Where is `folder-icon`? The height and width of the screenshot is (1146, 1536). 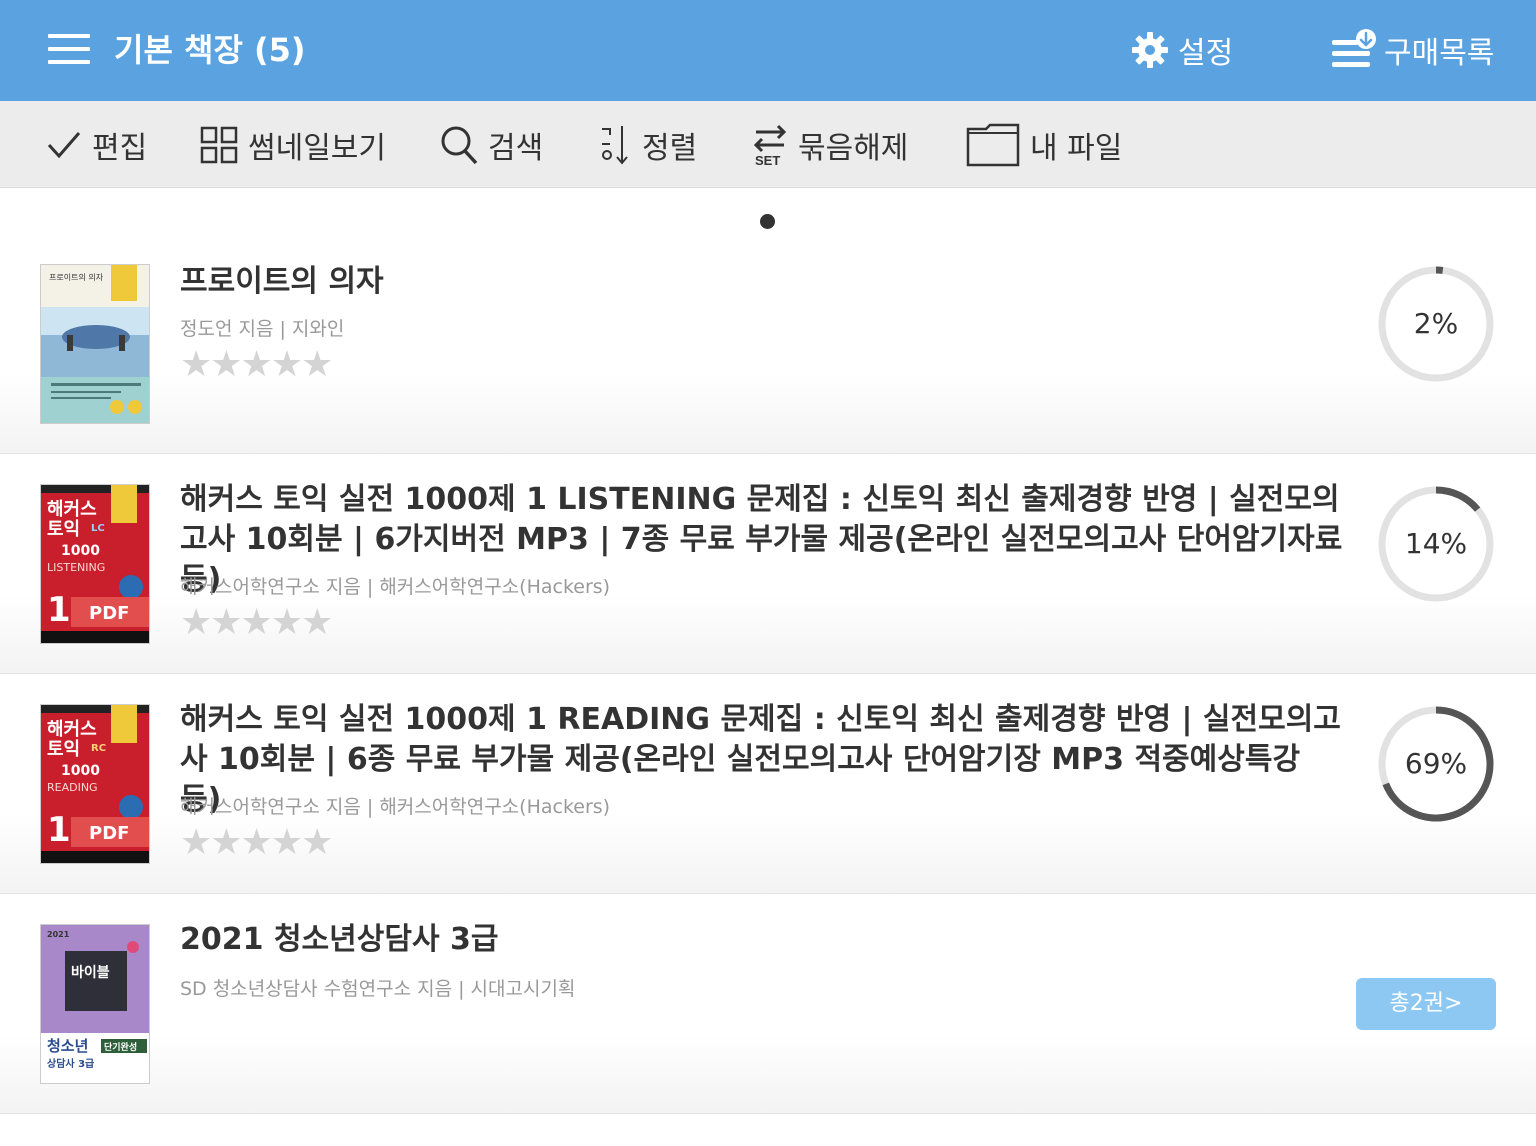
folder-icon is located at coordinates (993, 144).